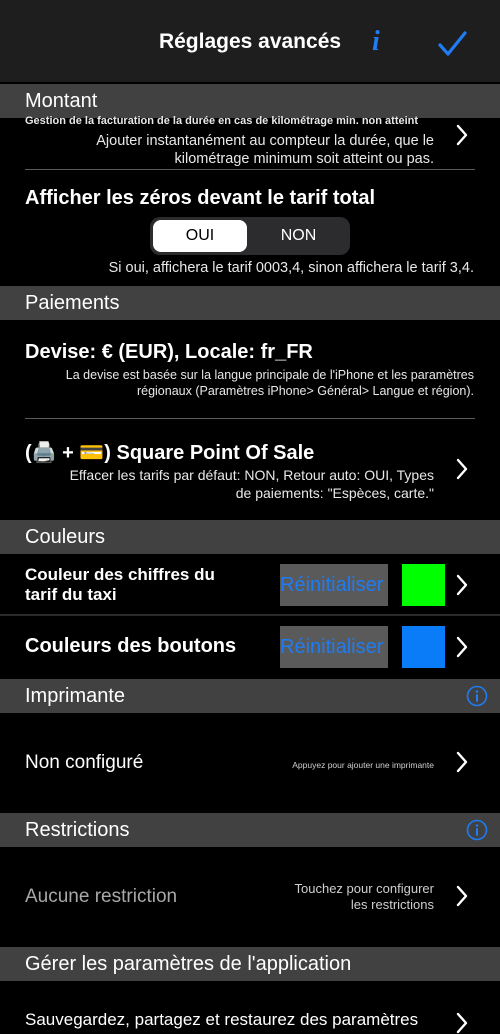  I want to click on nav-bar: Réglages avancés i, so click(250, 41).